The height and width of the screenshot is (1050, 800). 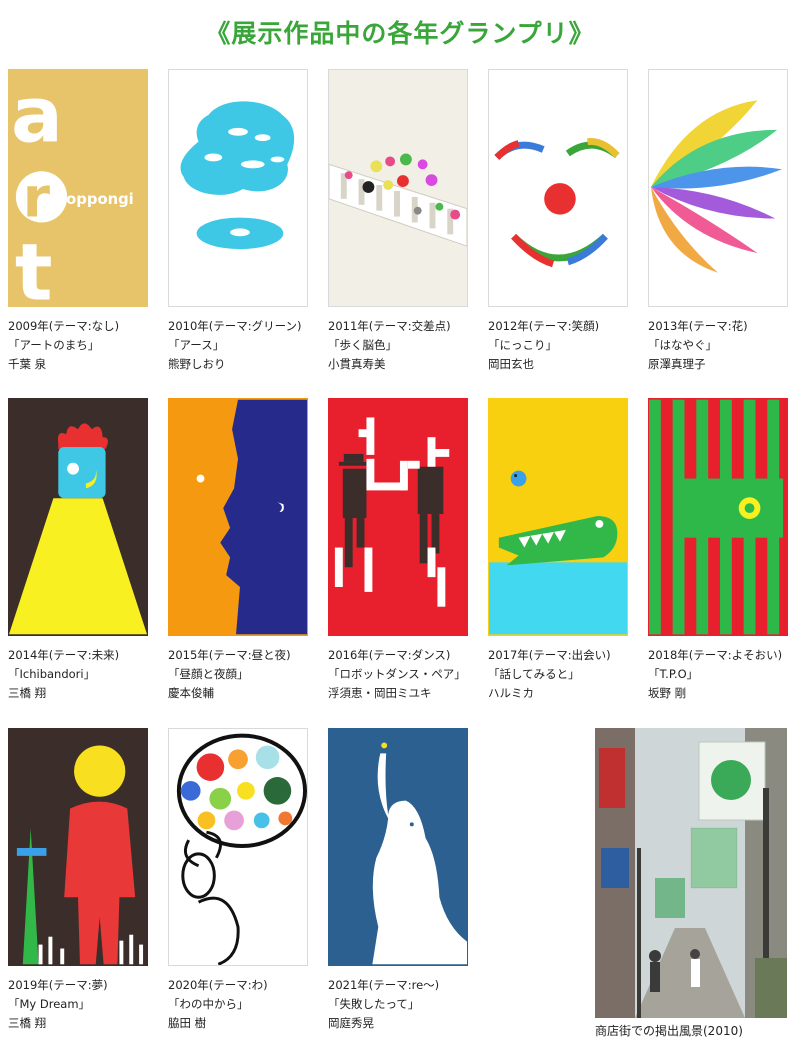 What do you see at coordinates (673, 674) in the screenshot?
I see `work-title: 「T.P.O」` at bounding box center [673, 674].